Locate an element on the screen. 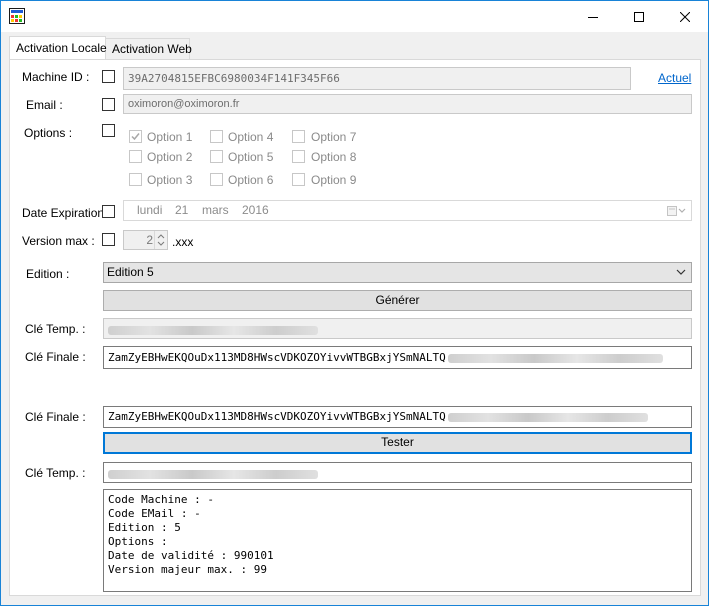  option-7-label: Option 7 is located at coordinates (334, 137).